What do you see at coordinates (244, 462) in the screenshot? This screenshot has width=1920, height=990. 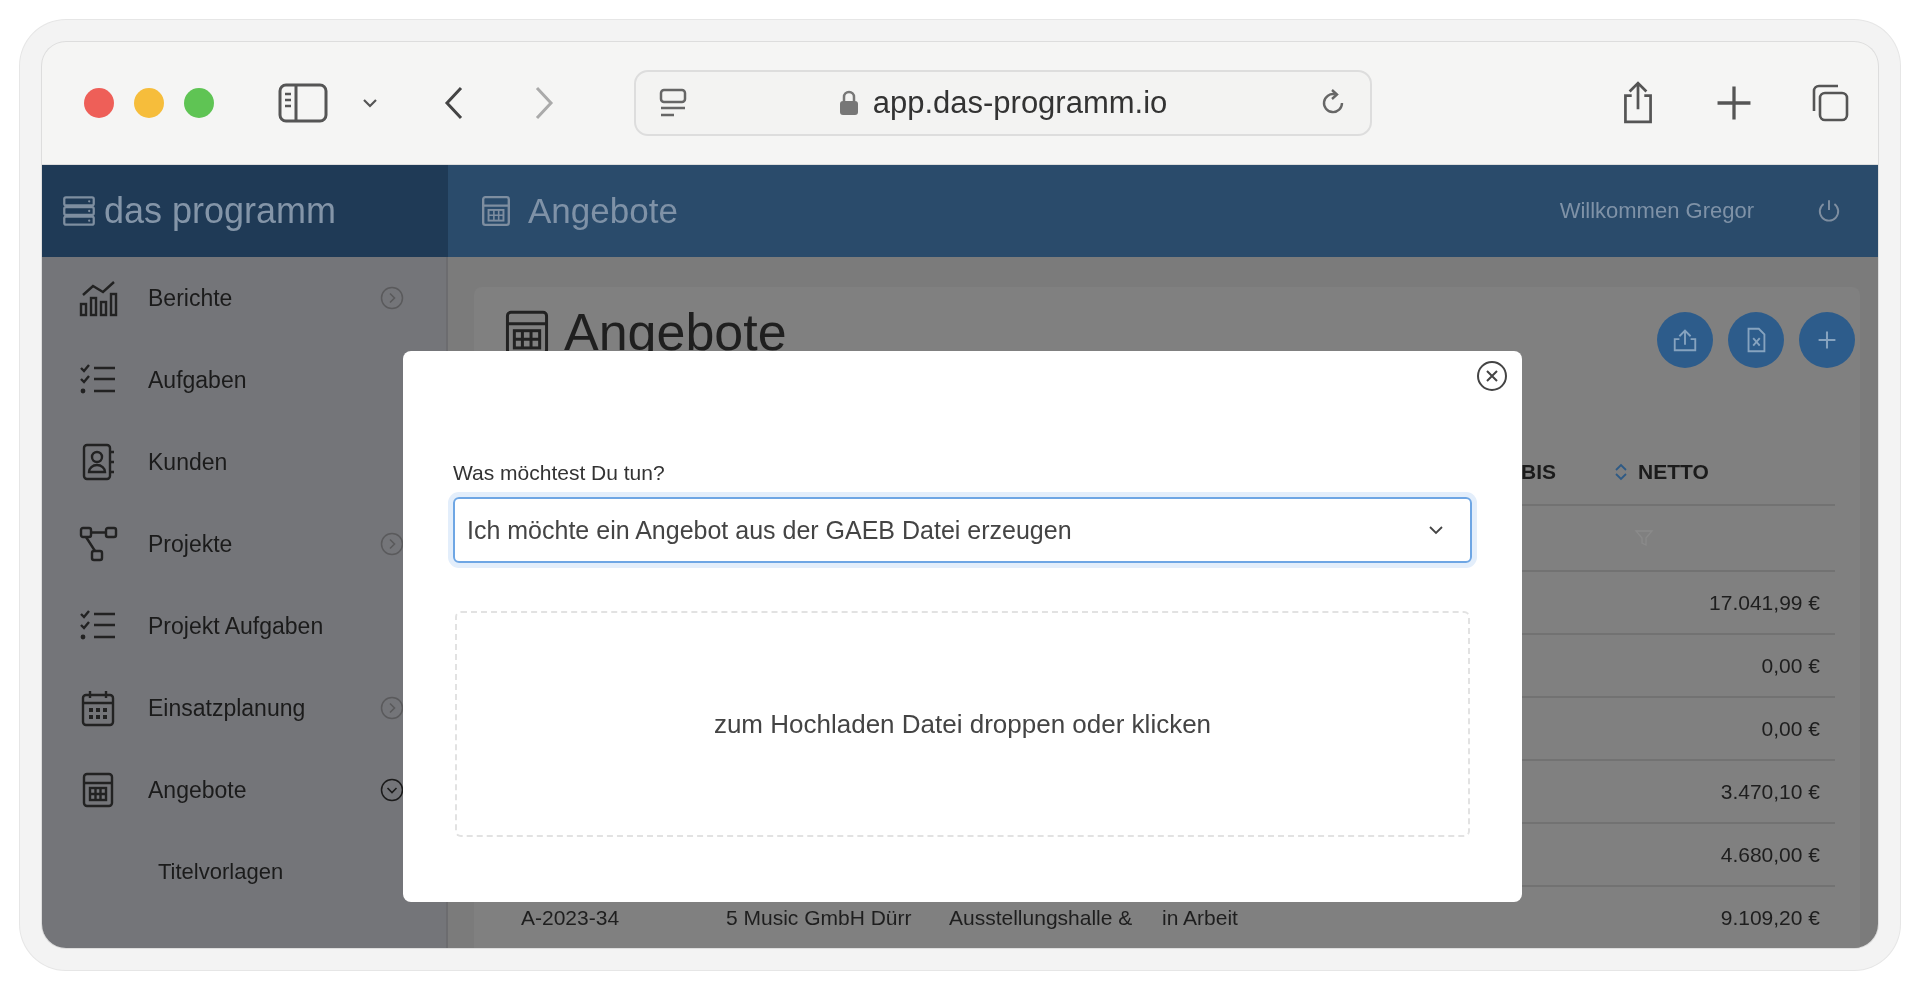 I see `sidebar-item: Kunden` at bounding box center [244, 462].